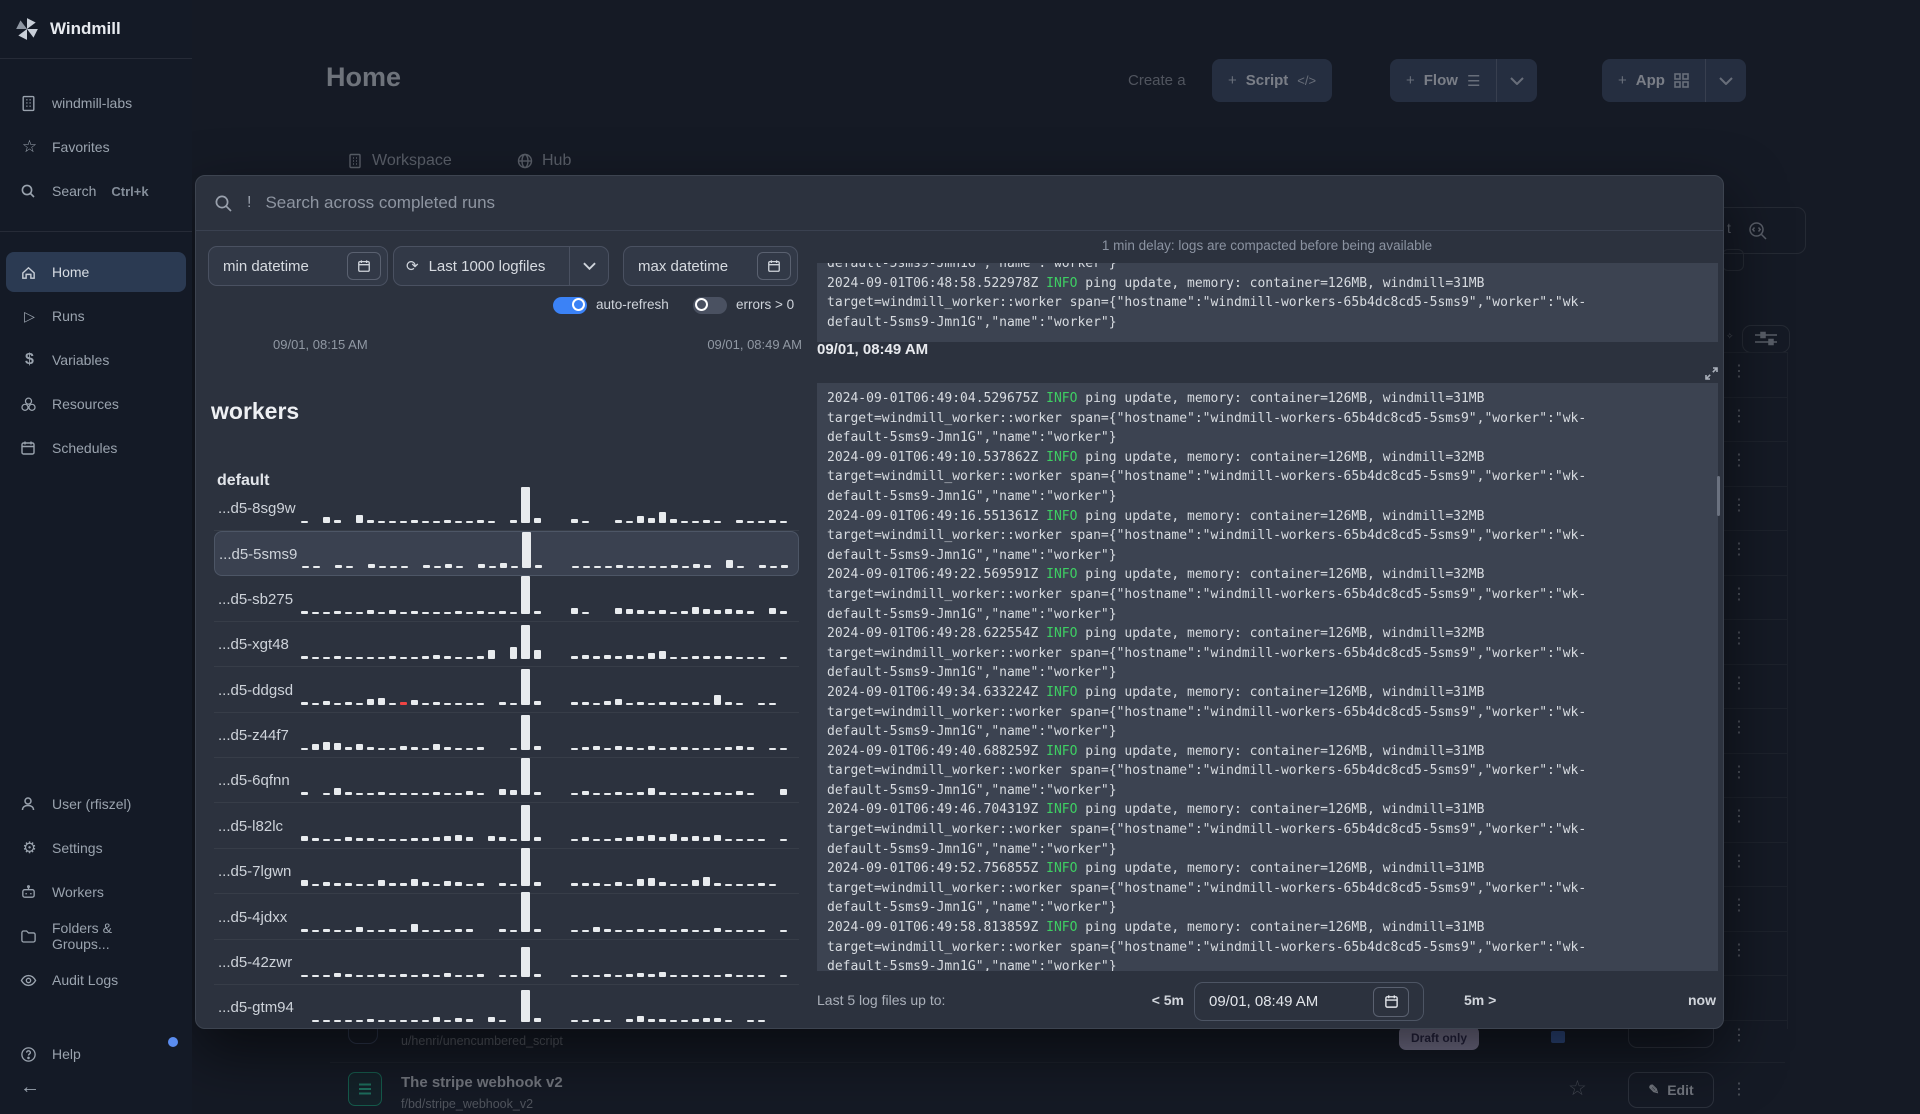 Image resolution: width=1920 pixels, height=1114 pixels. Describe the element at coordinates (506, 554) in the screenshot. I see `worker-row: ...d5-5sms9` at that location.